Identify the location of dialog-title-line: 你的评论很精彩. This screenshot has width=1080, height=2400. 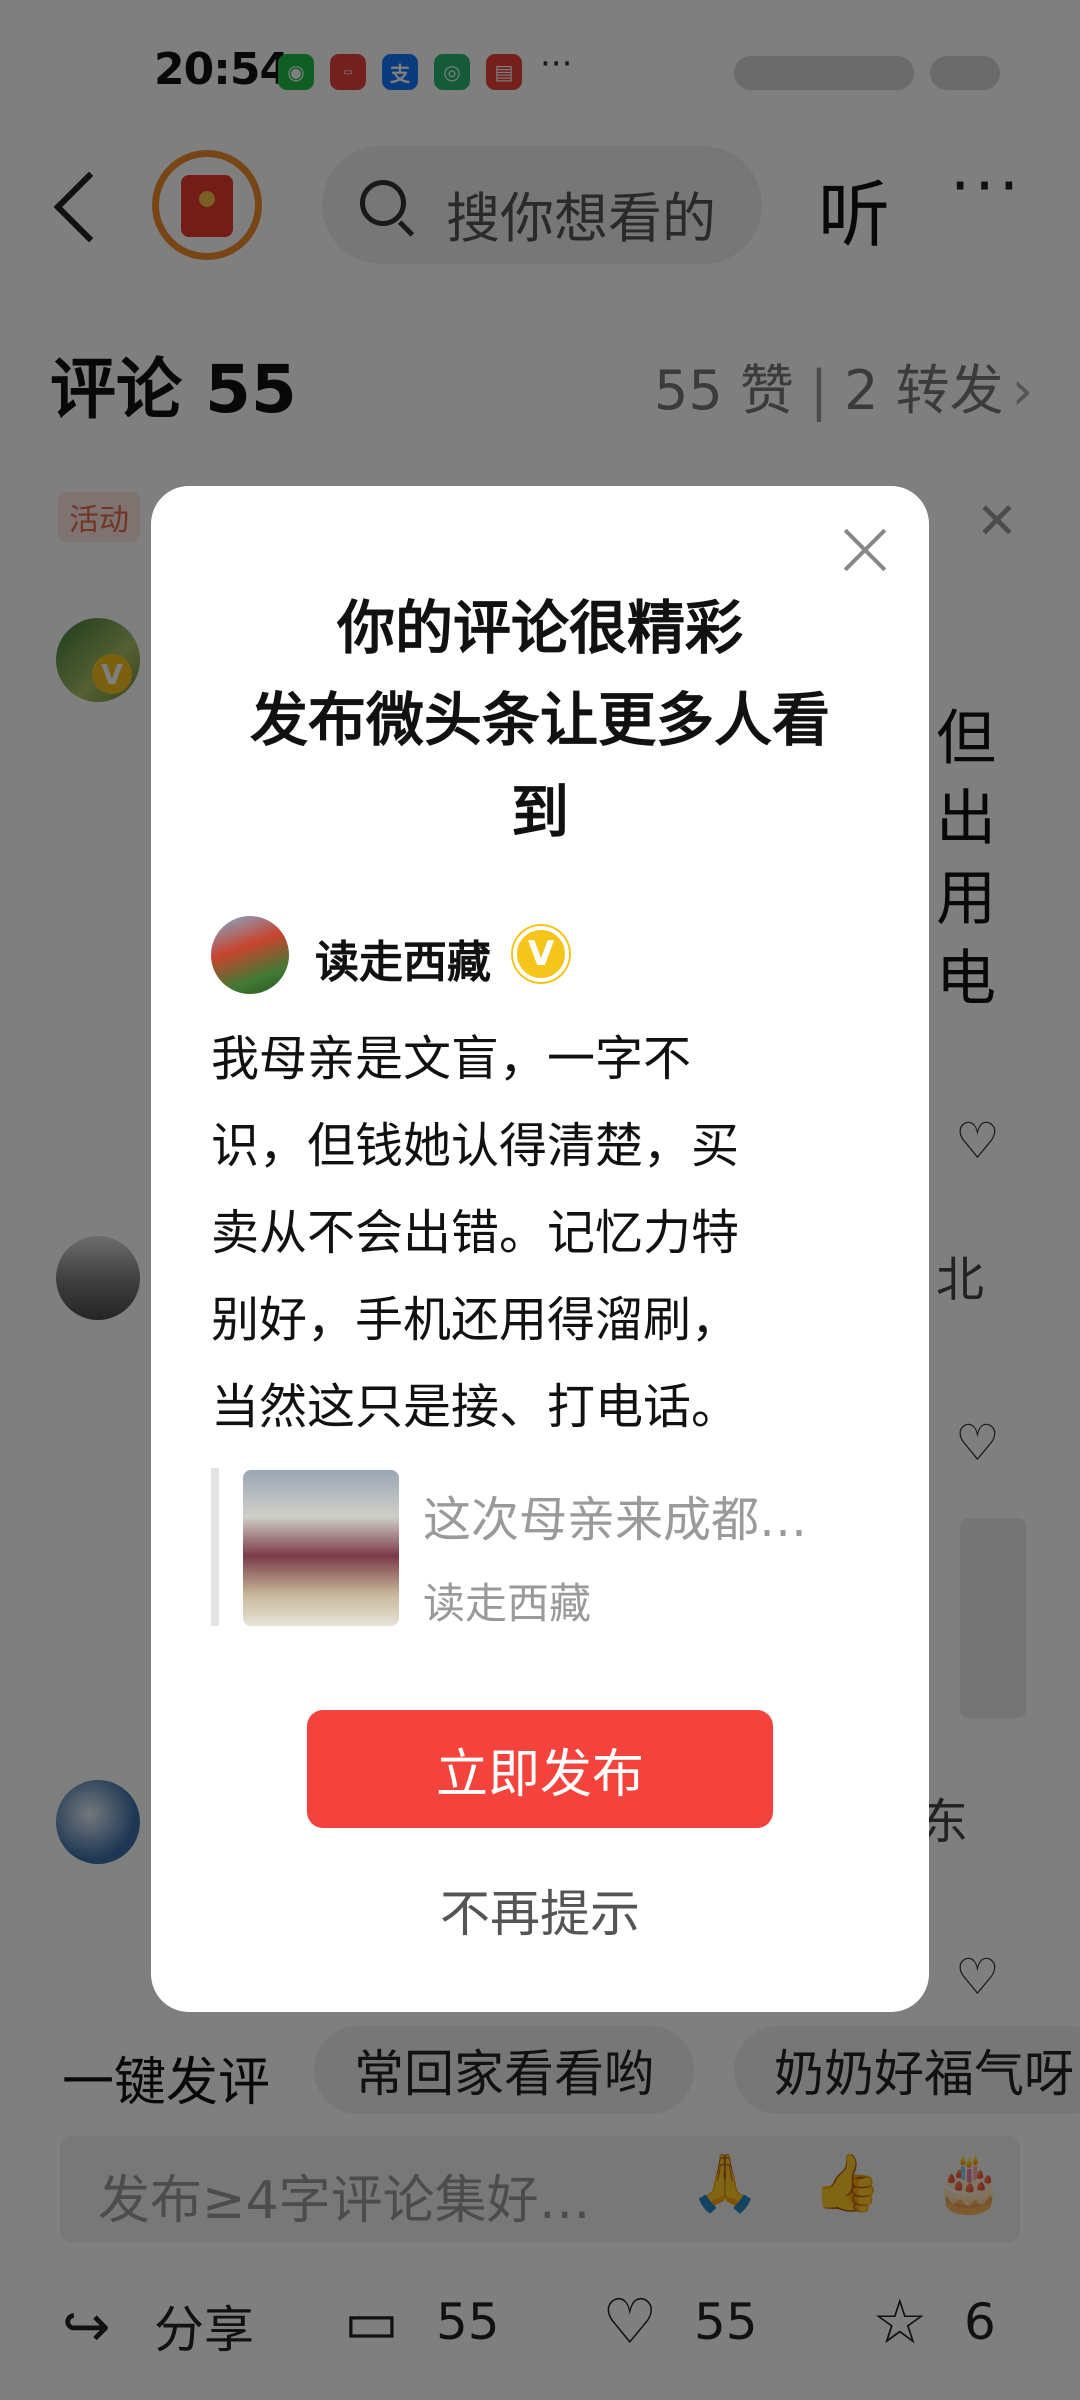
(539, 628).